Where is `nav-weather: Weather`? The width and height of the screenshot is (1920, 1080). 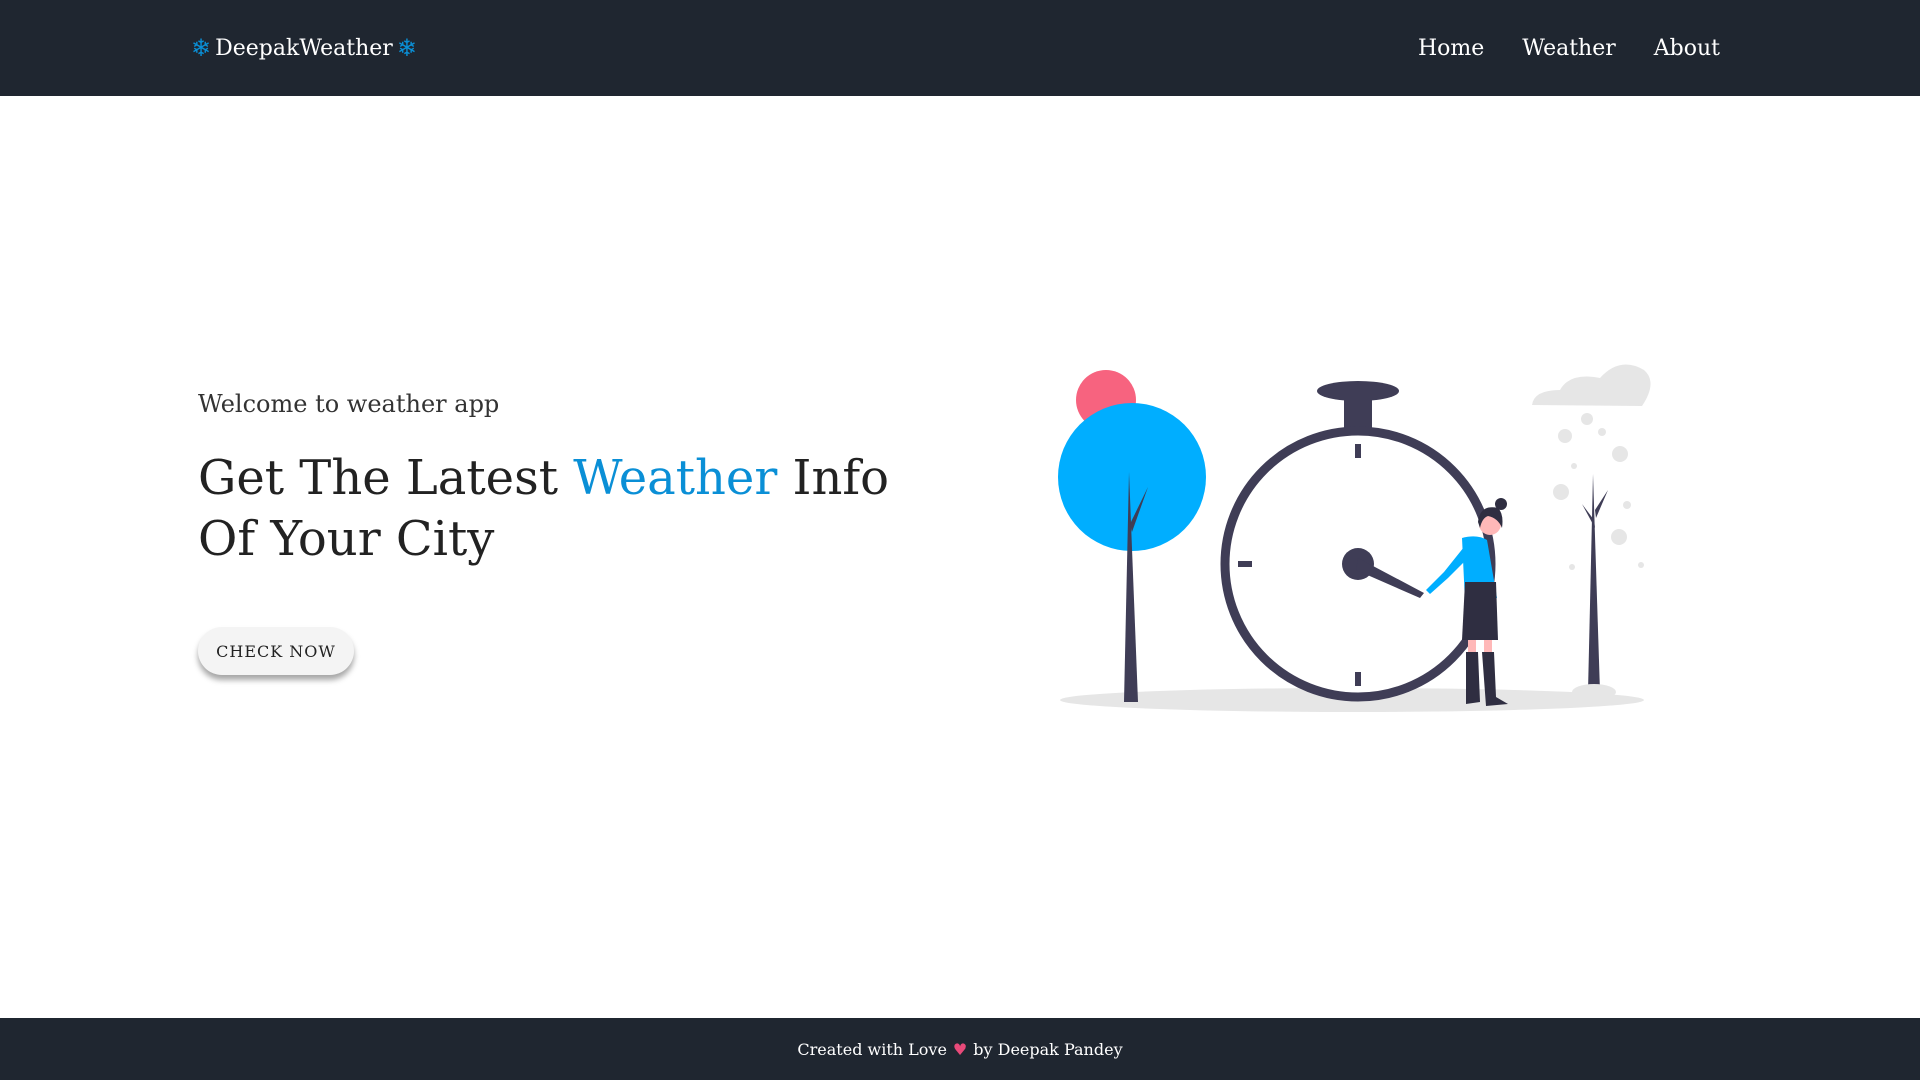
nav-weather: Weather is located at coordinates (1569, 48).